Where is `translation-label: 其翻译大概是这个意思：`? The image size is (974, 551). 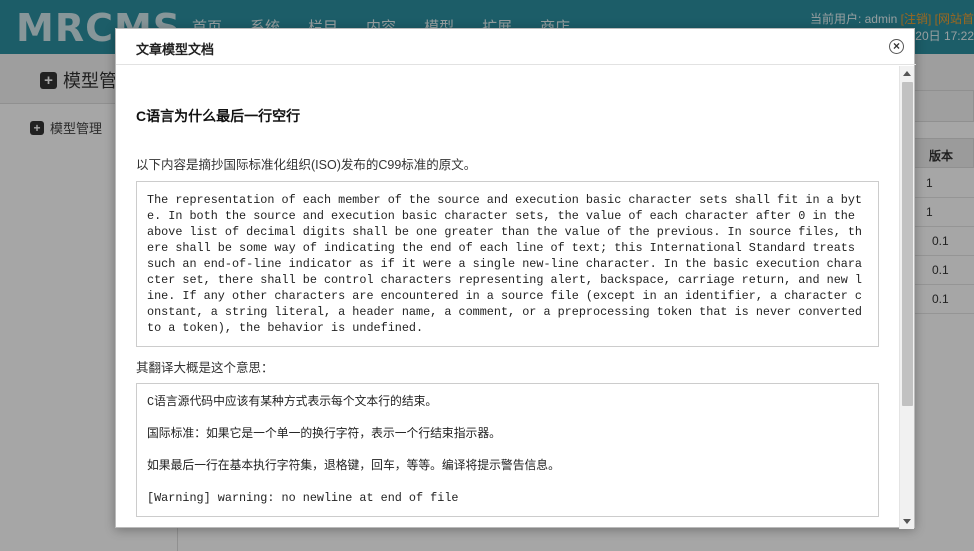
translation-label: 其翻译大概是这个意思： is located at coordinates (205, 368).